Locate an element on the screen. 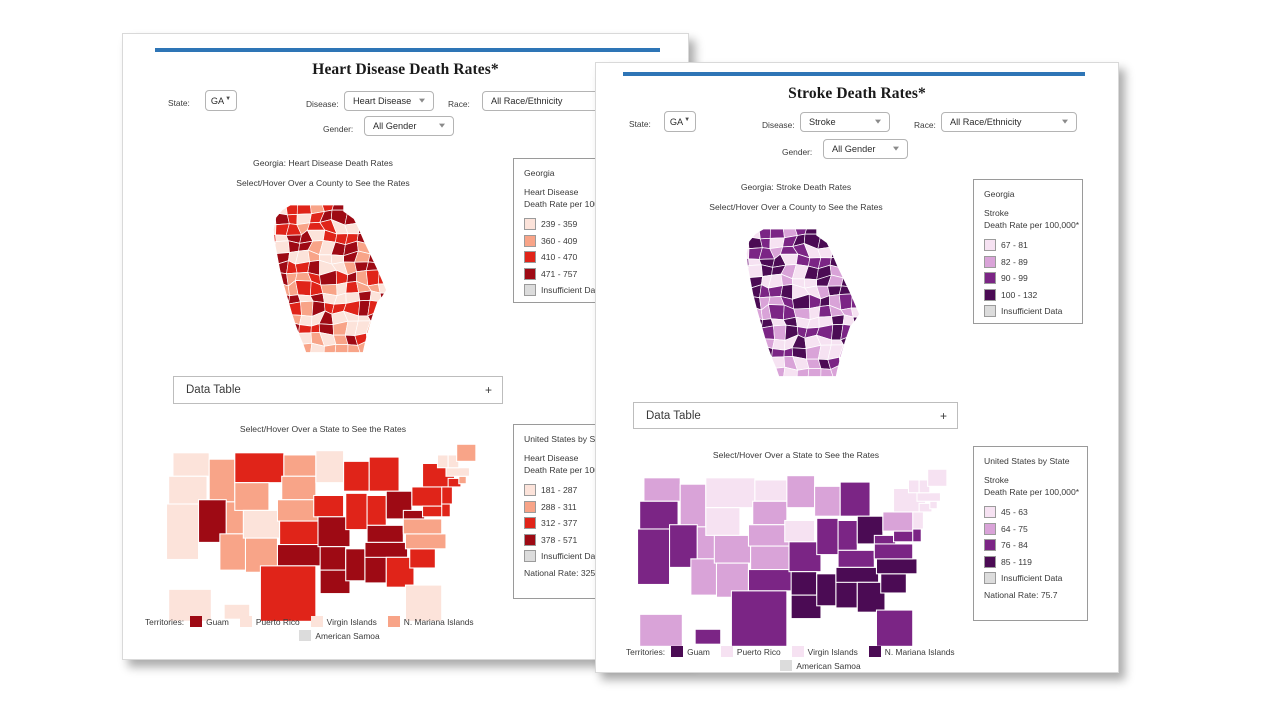 This screenshot has height=720, width=1280. state-shape-ky is located at coordinates (856, 558).